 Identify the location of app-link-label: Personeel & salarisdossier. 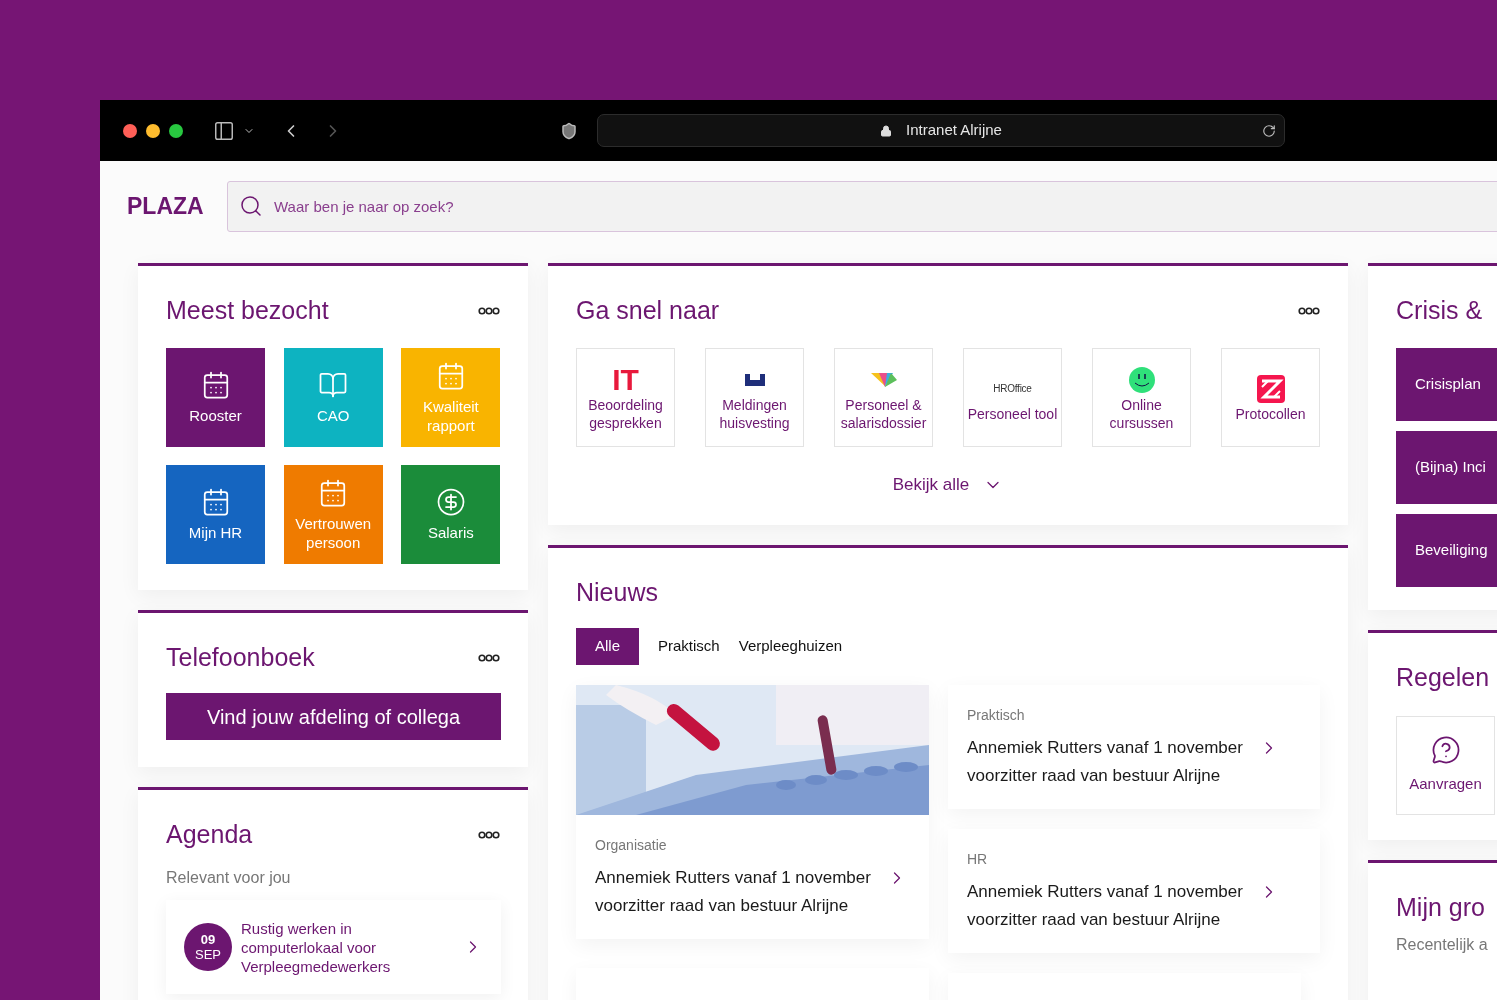
(883, 413).